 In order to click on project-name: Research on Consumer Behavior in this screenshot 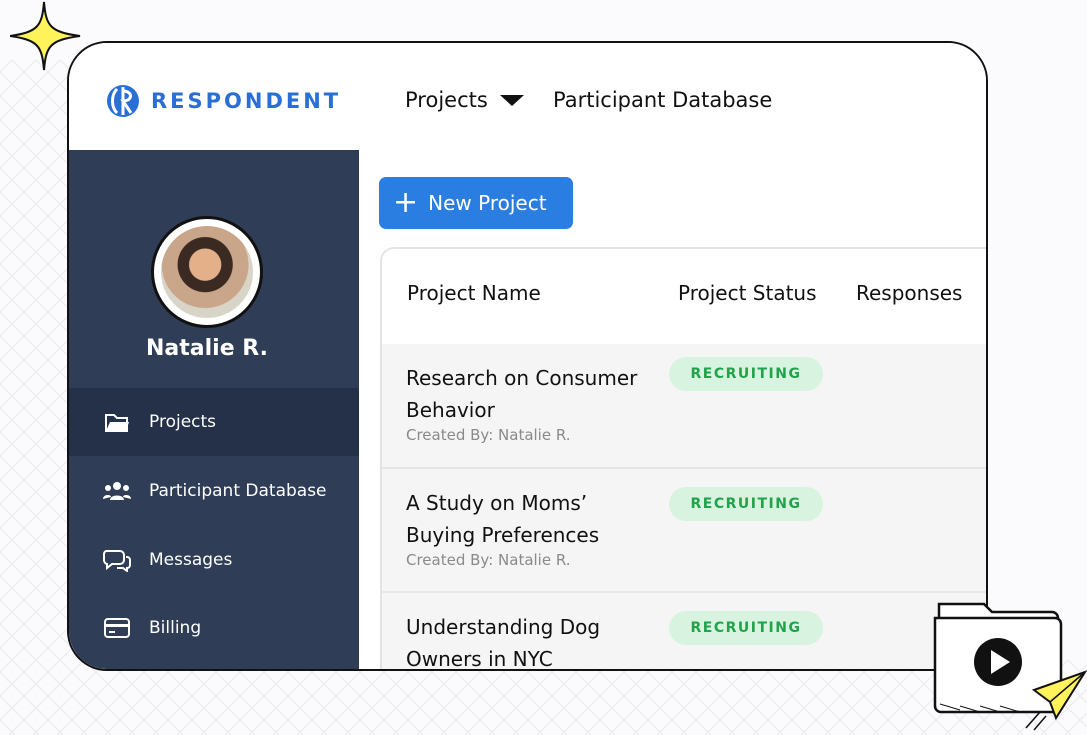, I will do `click(531, 394)`.